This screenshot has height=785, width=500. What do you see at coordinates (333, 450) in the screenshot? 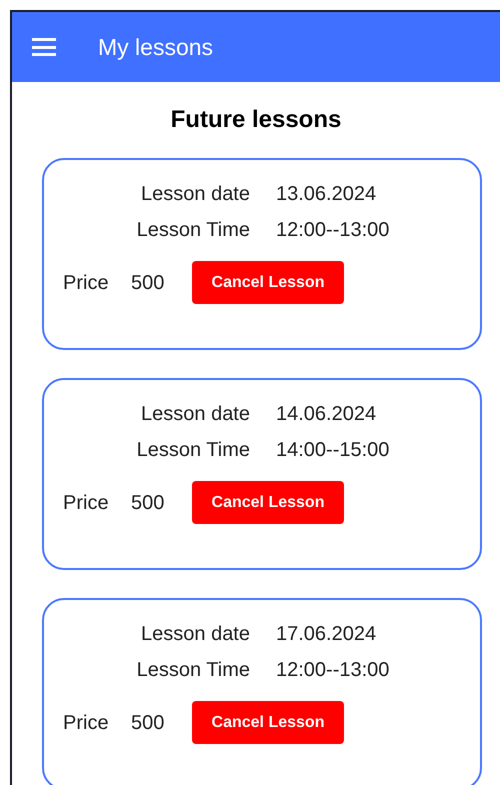
I see `time-value: 14:00--15:00` at bounding box center [333, 450].